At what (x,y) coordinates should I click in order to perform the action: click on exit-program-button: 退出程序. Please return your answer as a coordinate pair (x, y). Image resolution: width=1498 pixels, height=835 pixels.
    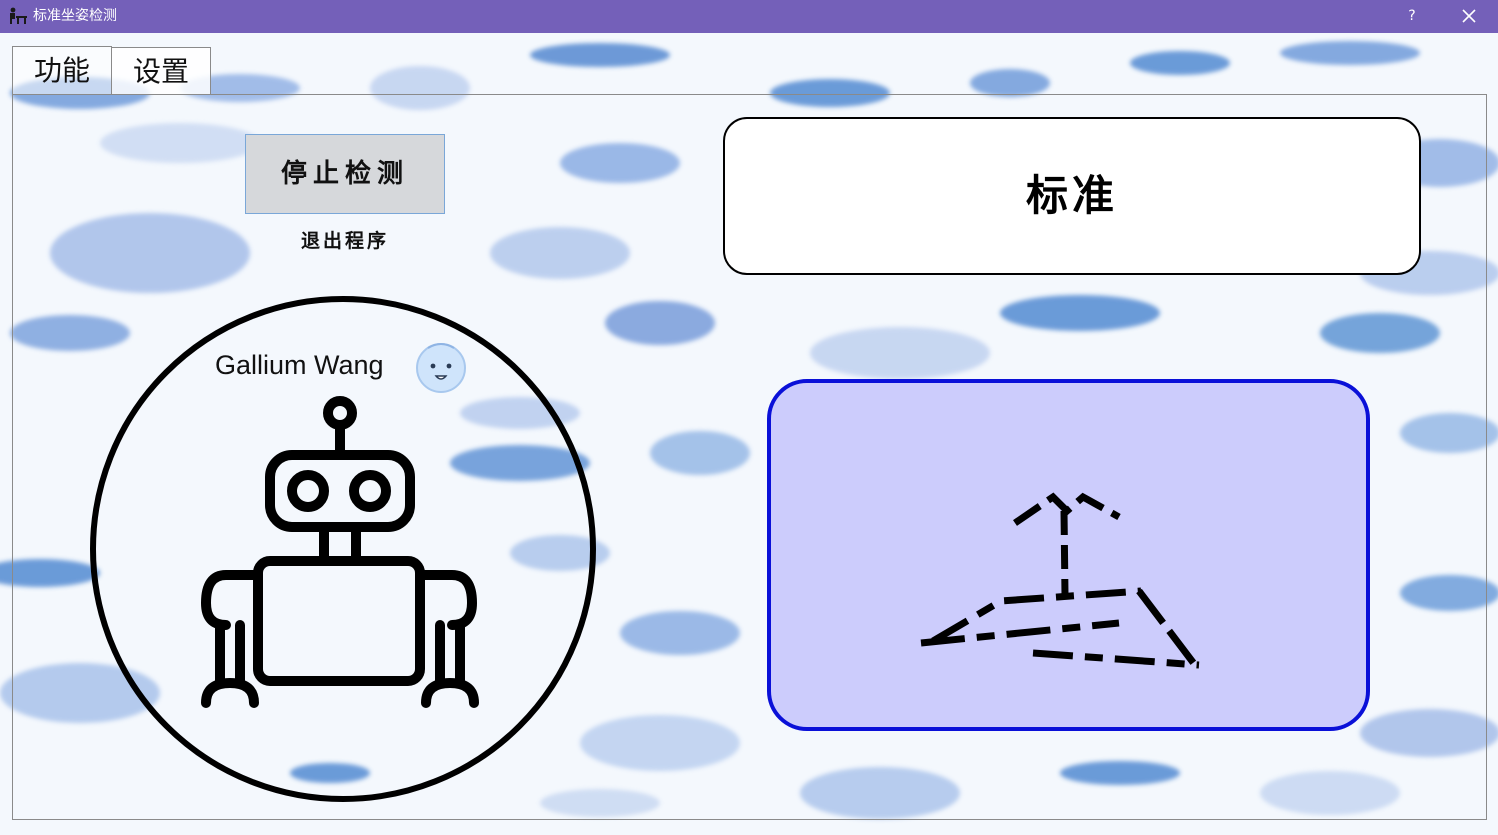
    Looking at the image, I should click on (345, 241).